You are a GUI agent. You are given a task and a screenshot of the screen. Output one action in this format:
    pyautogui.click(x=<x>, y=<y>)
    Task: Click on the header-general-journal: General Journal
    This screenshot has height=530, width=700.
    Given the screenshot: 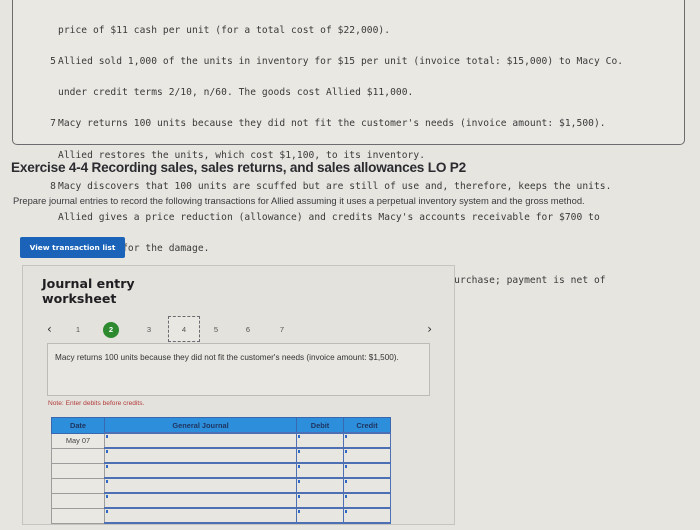 What is the action you would take?
    pyautogui.click(x=200, y=425)
    